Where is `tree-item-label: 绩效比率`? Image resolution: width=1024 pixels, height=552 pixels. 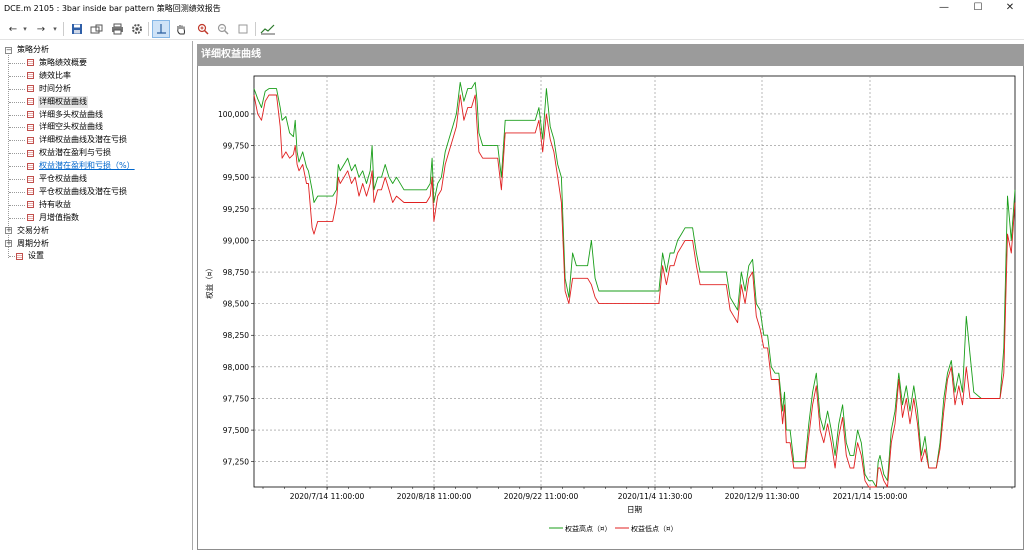 tree-item-label: 绩效比率 is located at coordinates (55, 75).